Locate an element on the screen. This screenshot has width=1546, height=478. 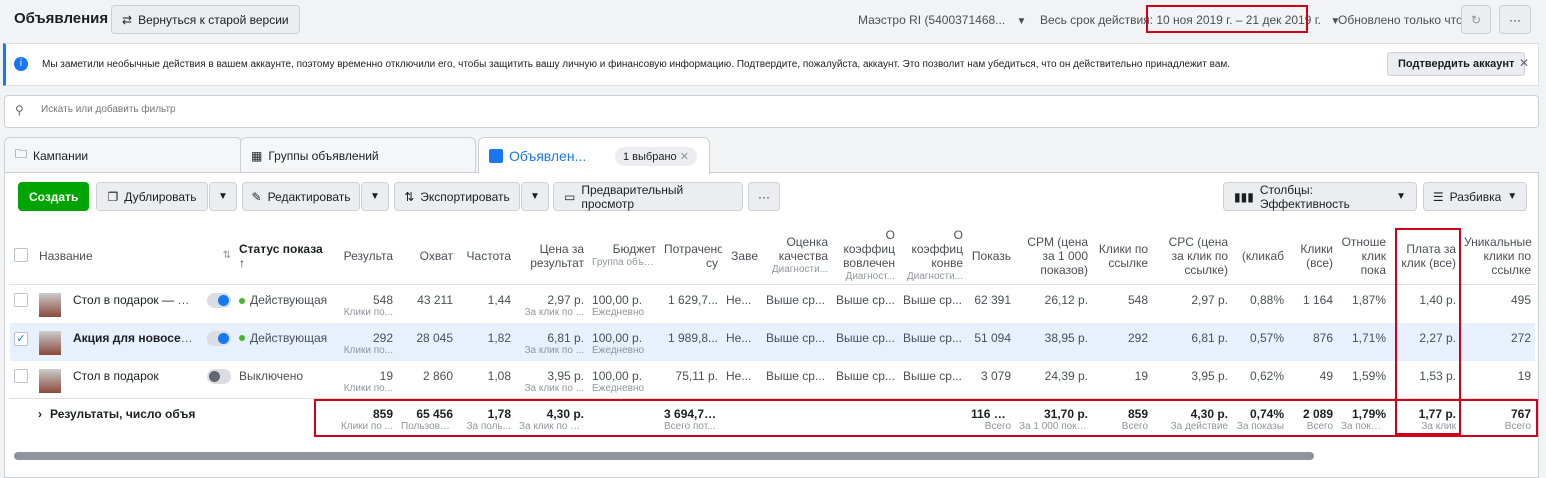
column-header: Потрачено су is located at coordinates (691, 256).